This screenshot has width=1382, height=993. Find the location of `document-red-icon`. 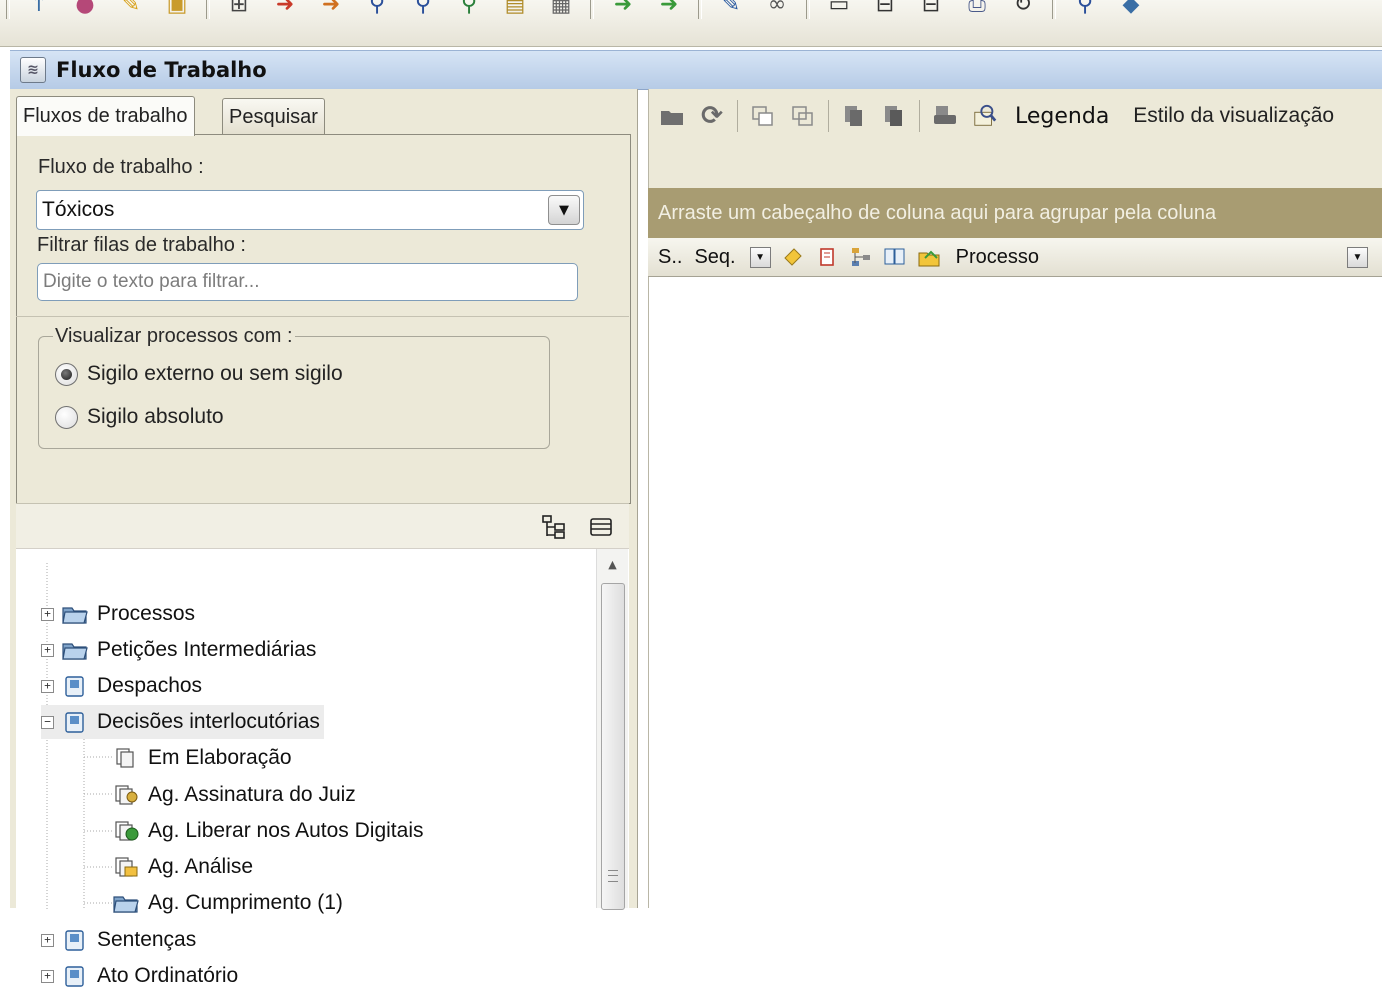

document-red-icon is located at coordinates (827, 257).